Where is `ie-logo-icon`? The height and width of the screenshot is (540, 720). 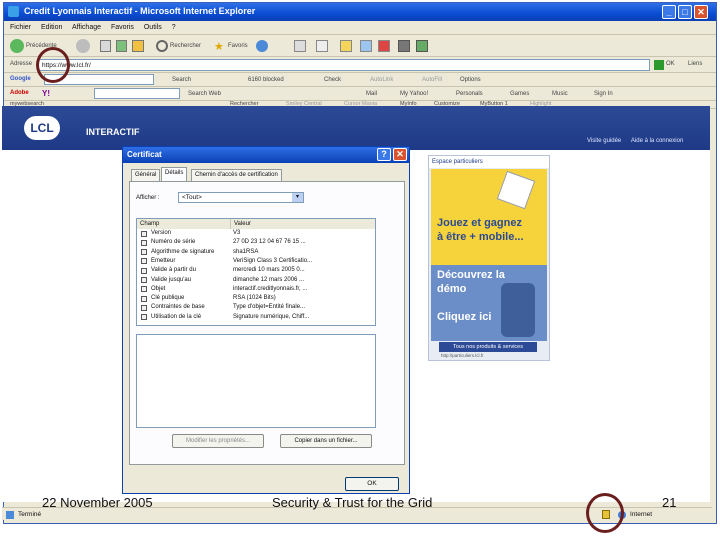
ie-logo-icon is located at coordinates (13, 11).